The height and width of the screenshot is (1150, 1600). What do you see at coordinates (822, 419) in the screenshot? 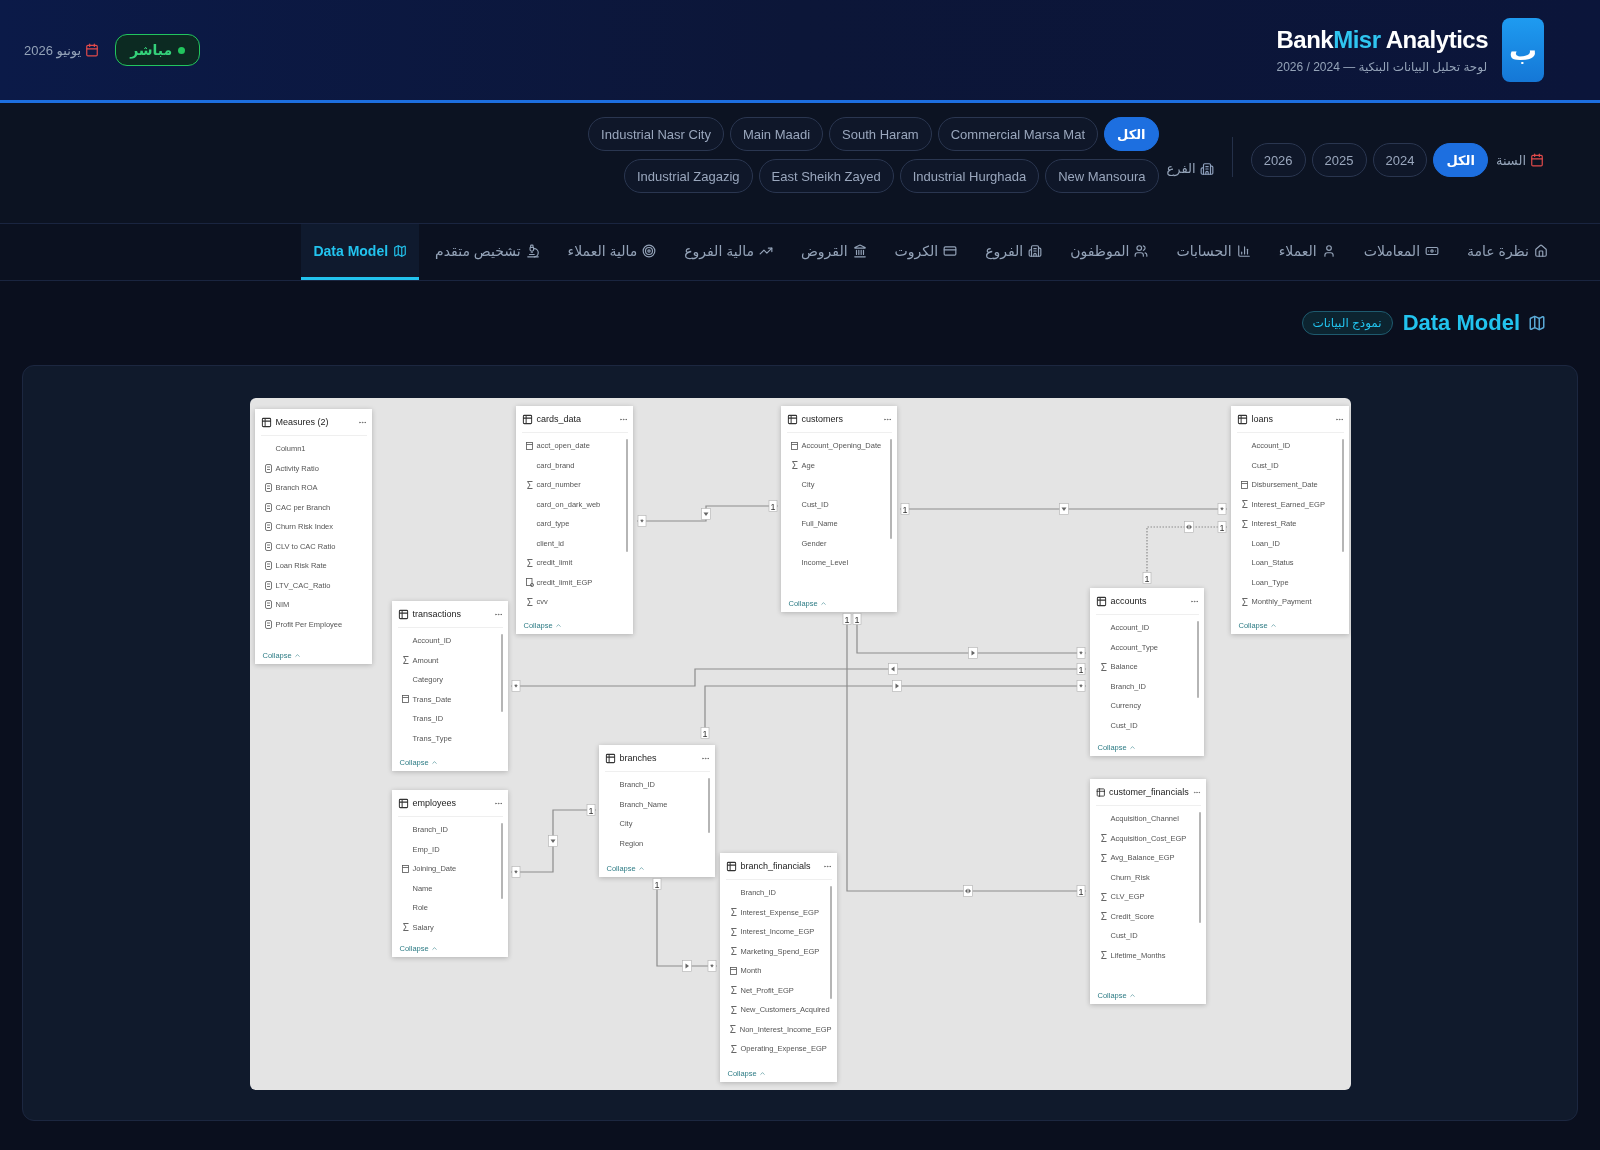
I see `table-name: customers` at bounding box center [822, 419].